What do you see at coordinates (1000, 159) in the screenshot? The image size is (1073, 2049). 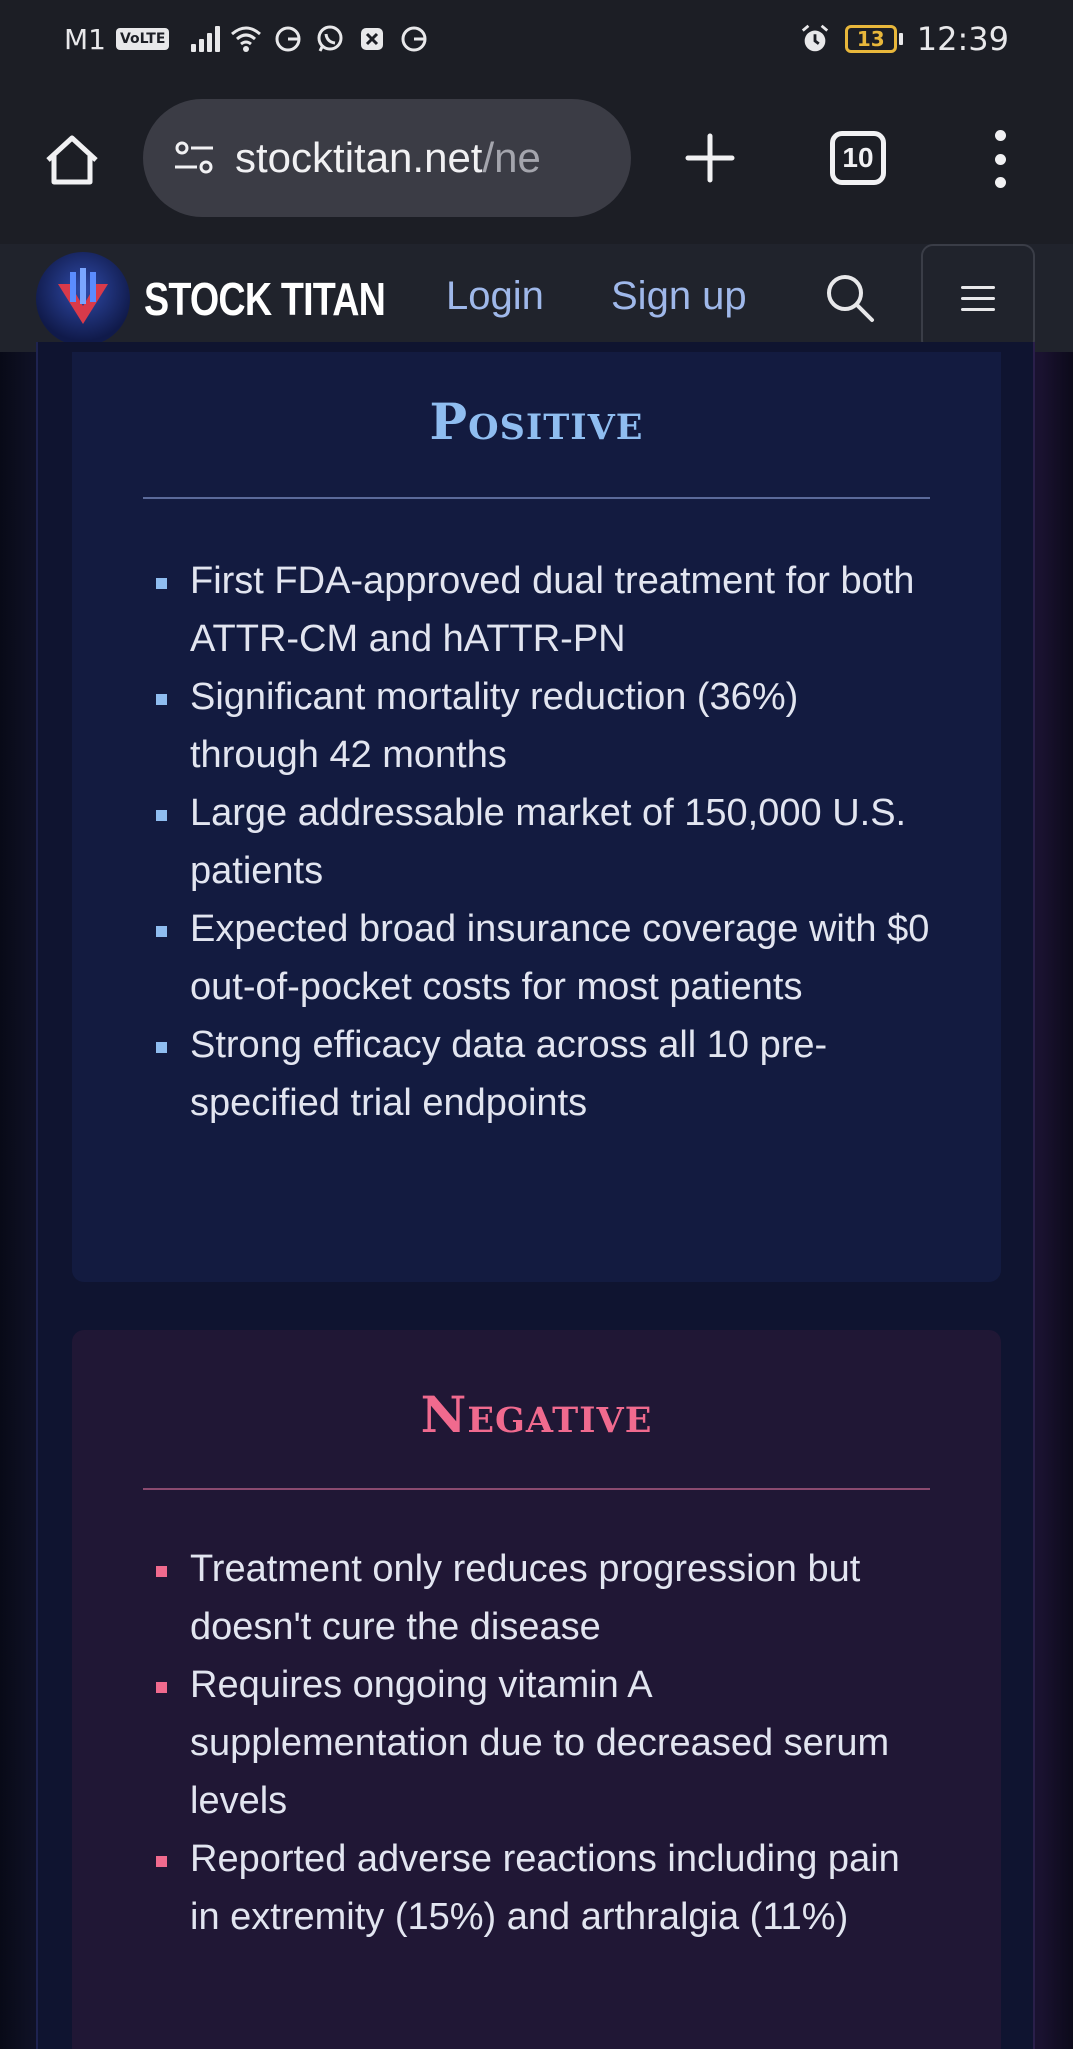 I see `browser-menu-button` at bounding box center [1000, 159].